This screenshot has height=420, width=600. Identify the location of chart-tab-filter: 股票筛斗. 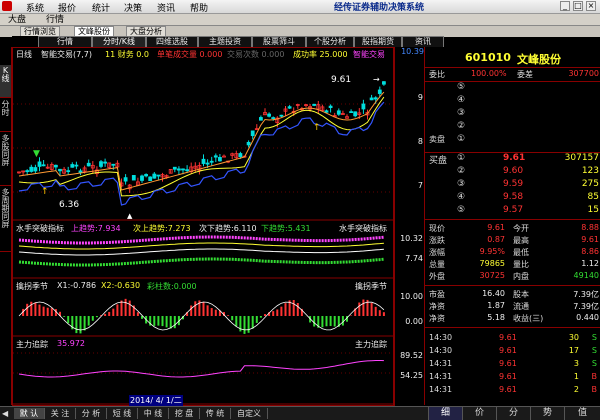
(279, 41).